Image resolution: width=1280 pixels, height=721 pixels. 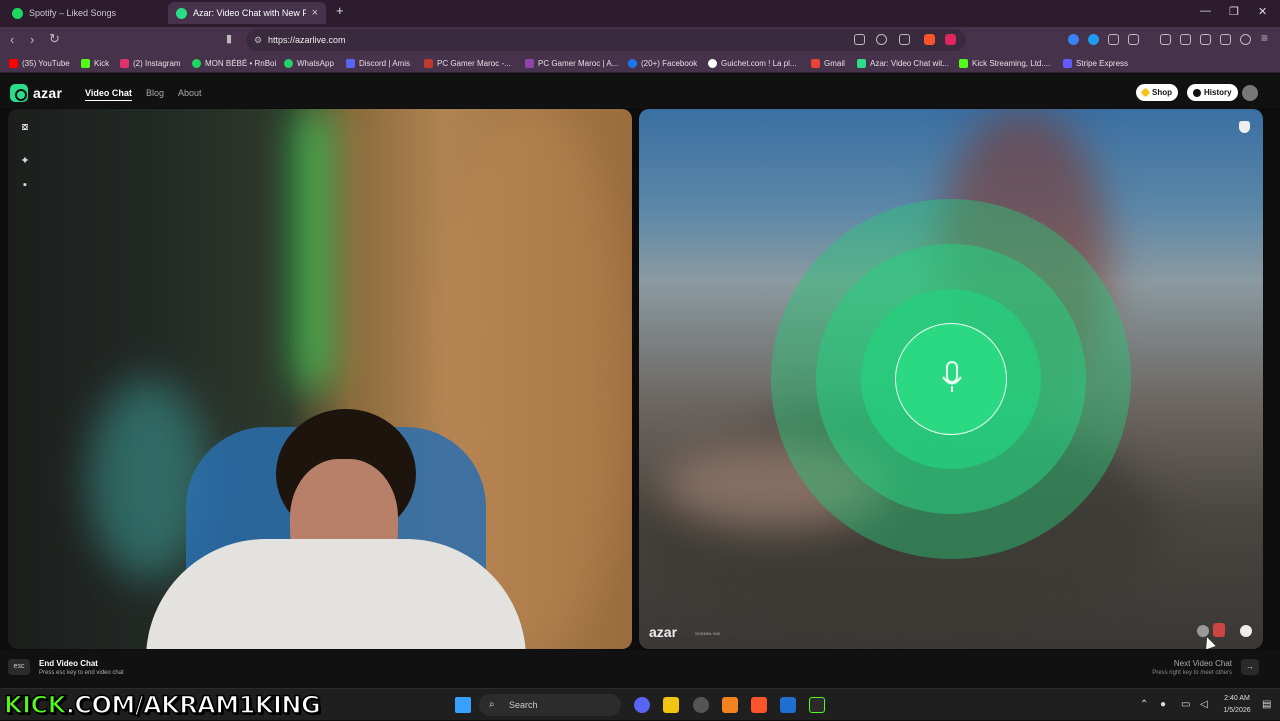 I want to click on store-icon, so click(x=788, y=705).